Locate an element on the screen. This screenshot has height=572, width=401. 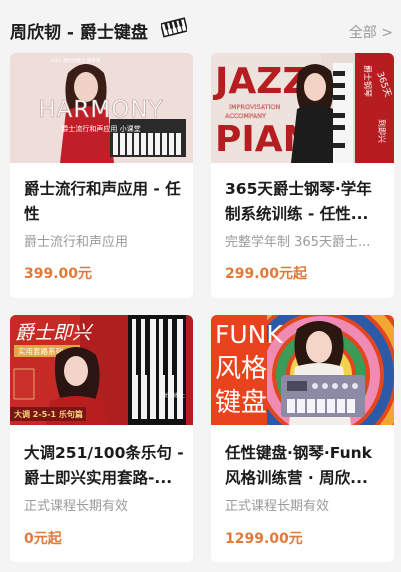
svg-text: ACCOMPANY is located at coordinates (245, 116).